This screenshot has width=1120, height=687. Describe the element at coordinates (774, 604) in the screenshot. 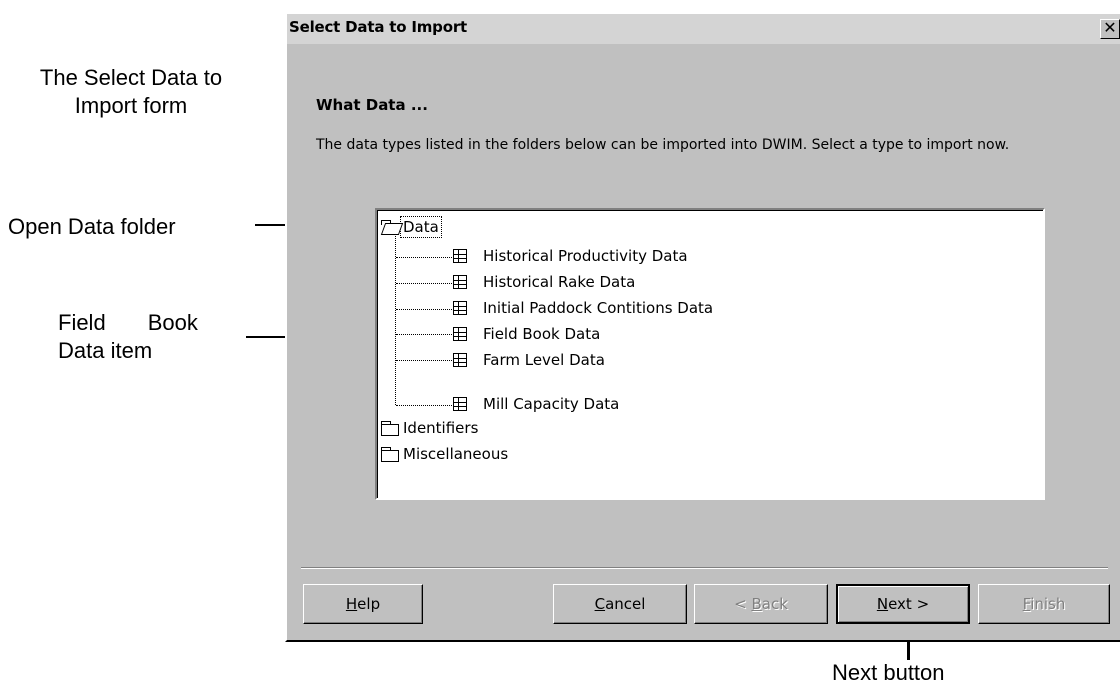

I see `back-label: ack` at that location.